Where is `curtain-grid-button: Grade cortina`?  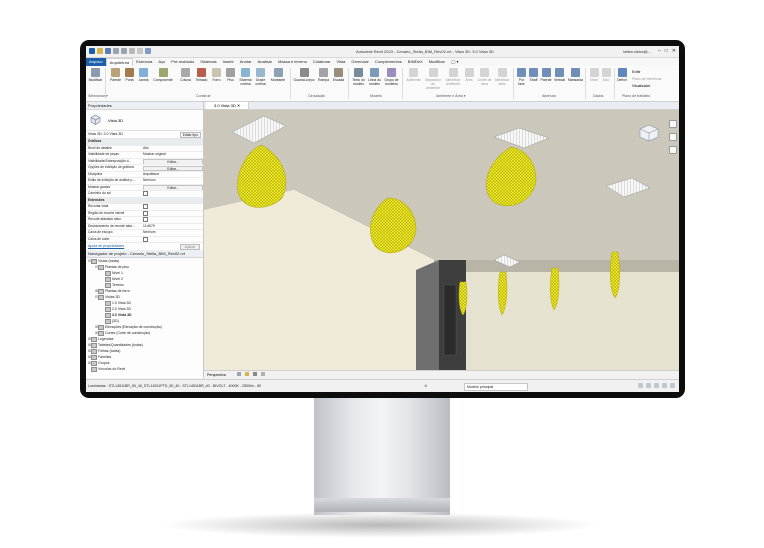 curtain-grid-button: Grade cortina is located at coordinates (260, 77).